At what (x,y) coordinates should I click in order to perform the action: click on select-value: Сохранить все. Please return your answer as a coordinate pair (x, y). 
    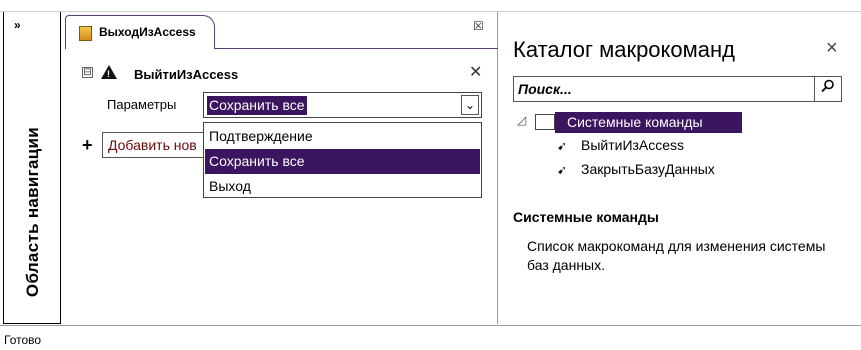
    Looking at the image, I should click on (257, 105).